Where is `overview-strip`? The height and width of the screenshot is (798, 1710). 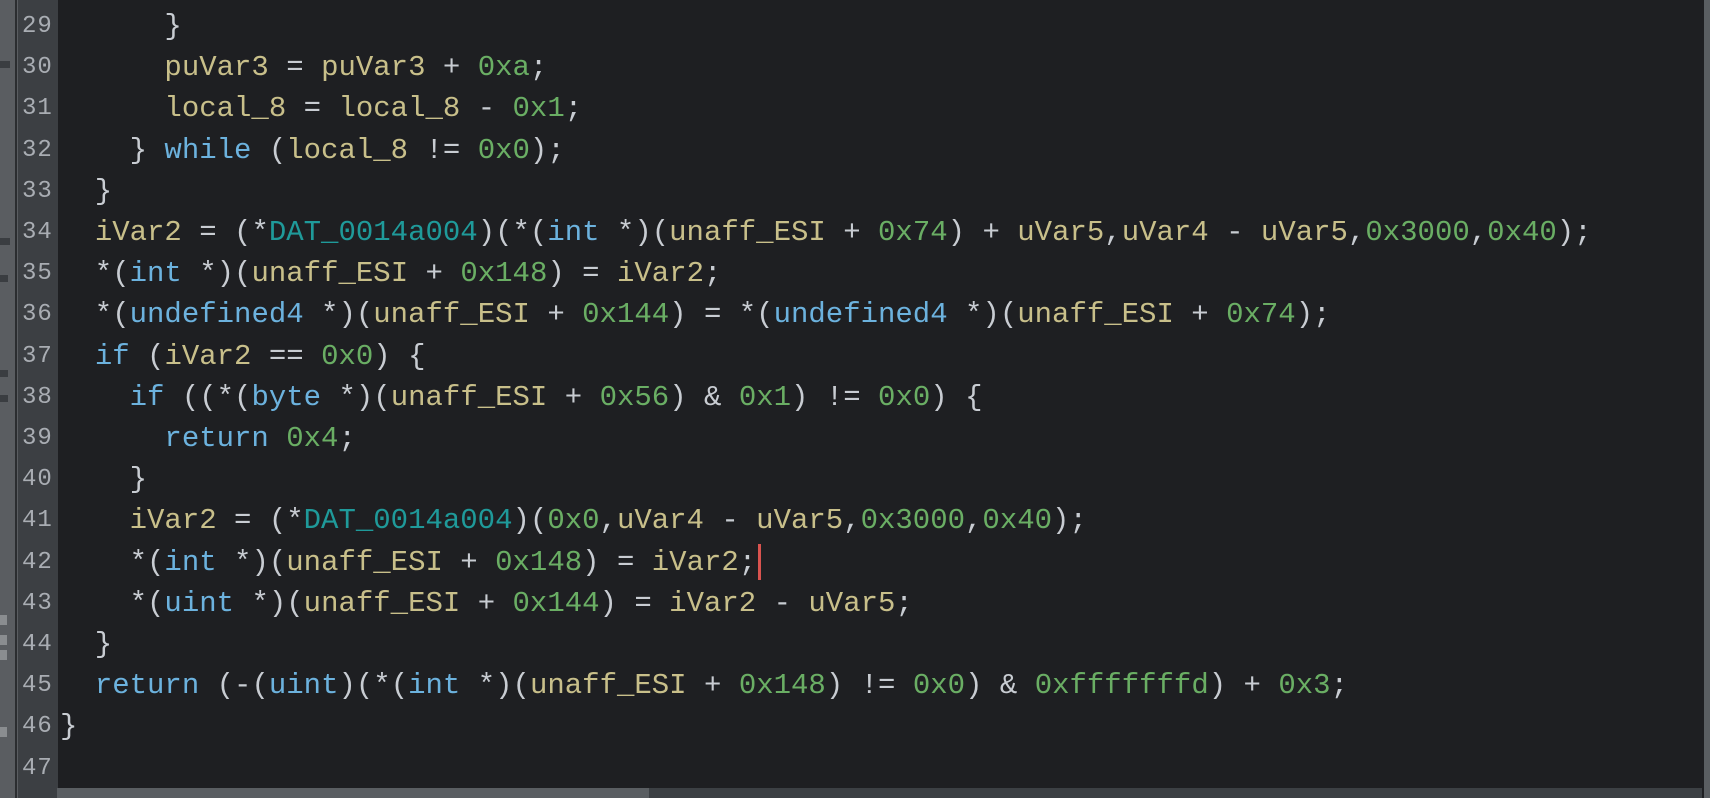
overview-strip is located at coordinates (8, 399).